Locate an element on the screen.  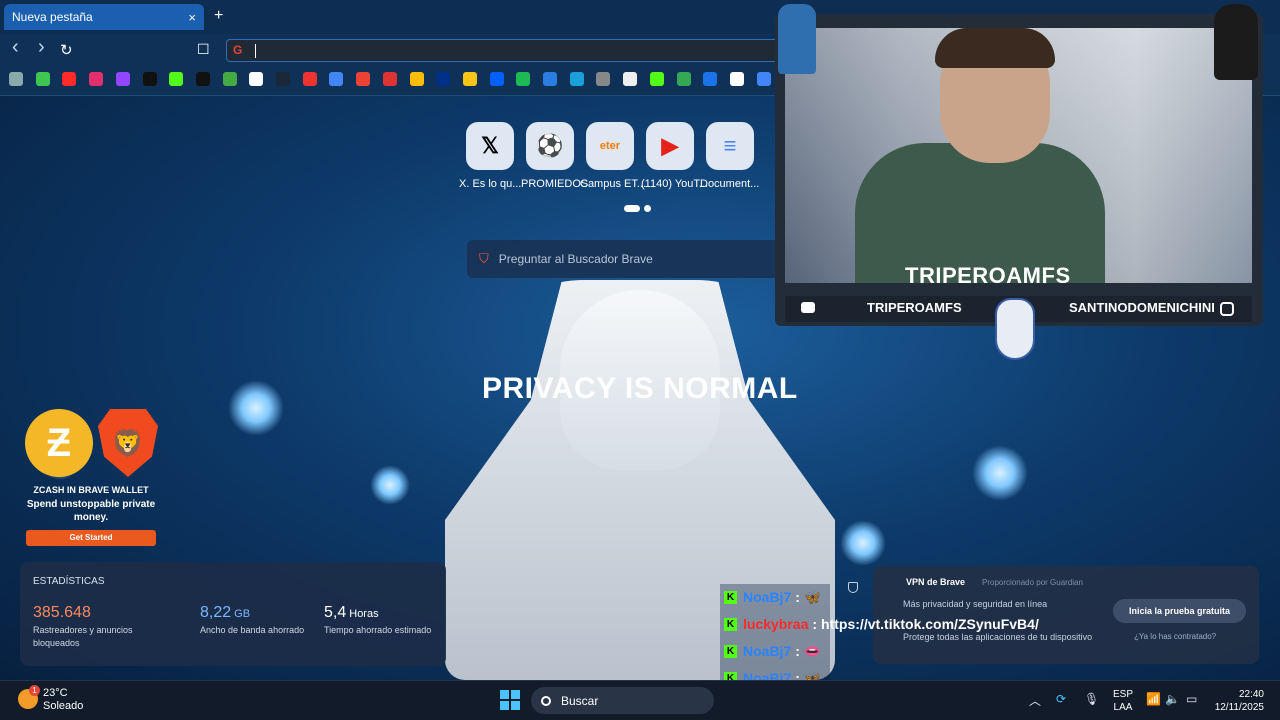
pencil-icon is located at coordinates (416, 79).